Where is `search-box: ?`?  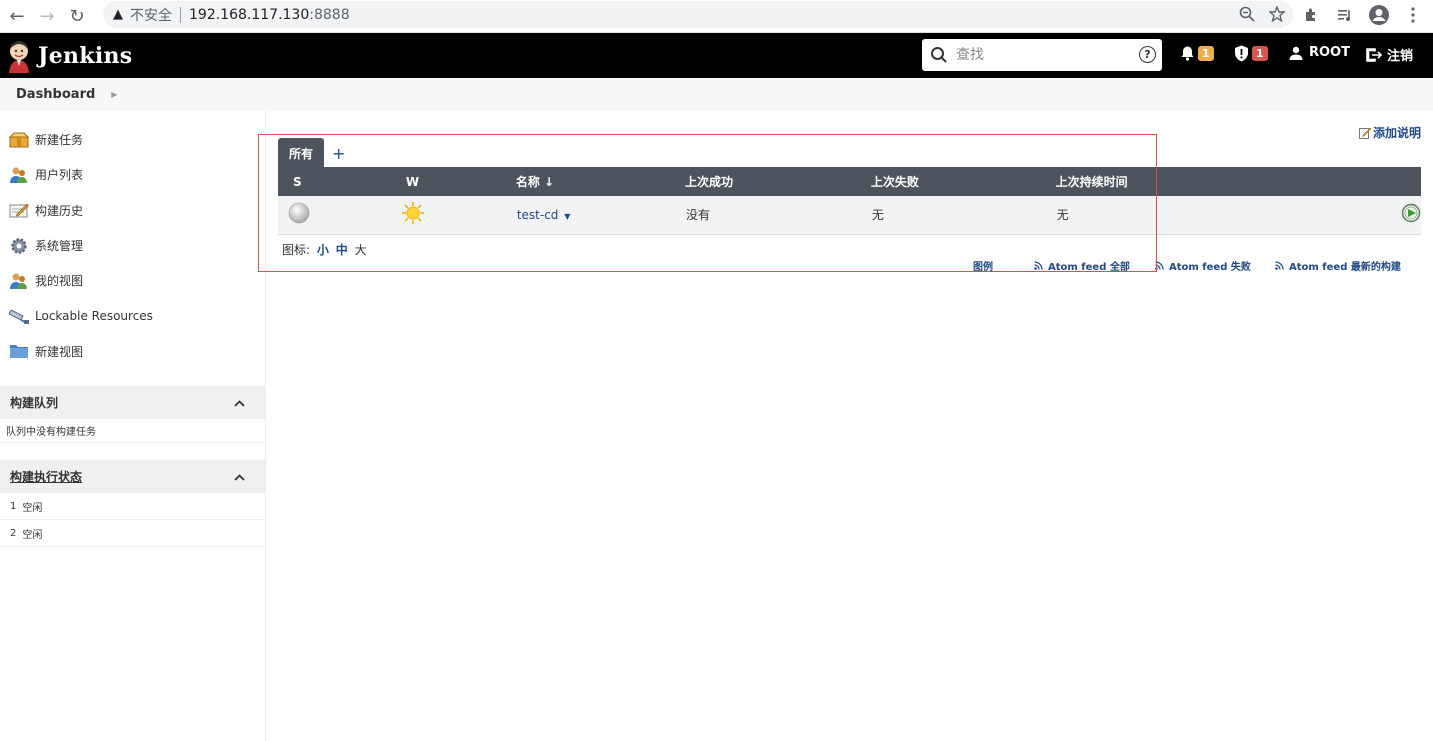
search-box: ? is located at coordinates (1042, 55).